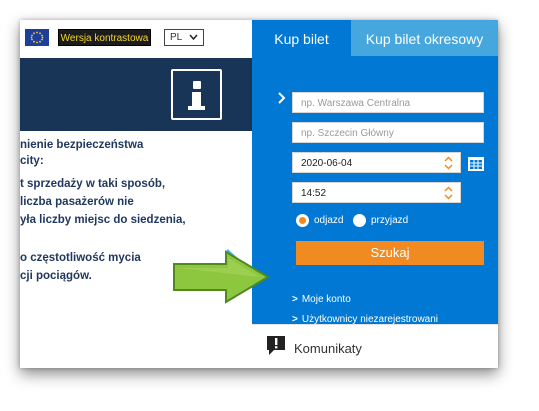 The image size is (539, 411). Describe the element at coordinates (80, 258) in the screenshot. I see `article-line: o częstotliwość mycia` at that location.